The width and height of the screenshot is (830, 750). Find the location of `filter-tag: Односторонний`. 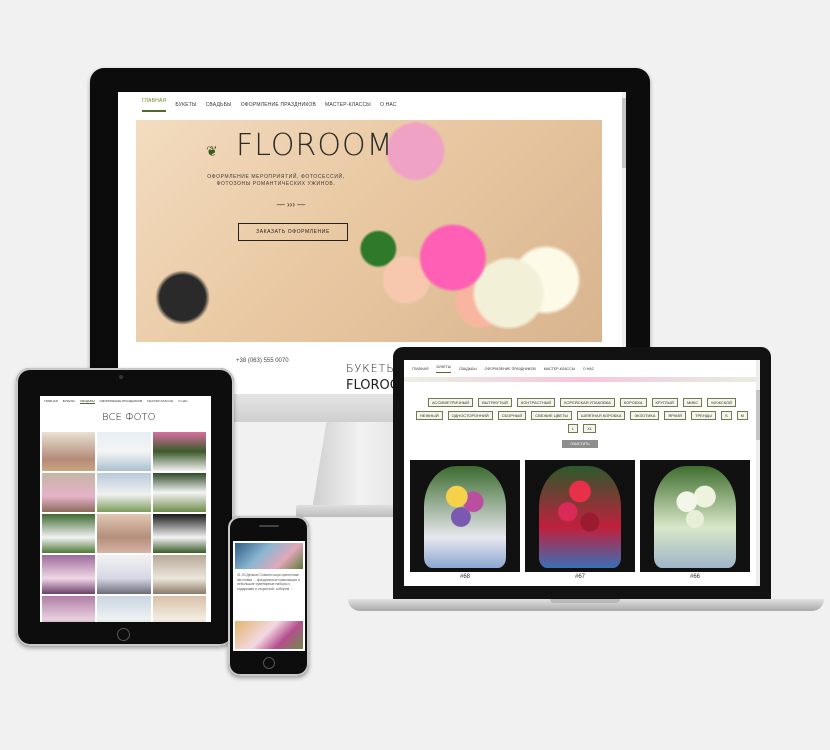

filter-tag: Односторонний is located at coordinates (470, 415).